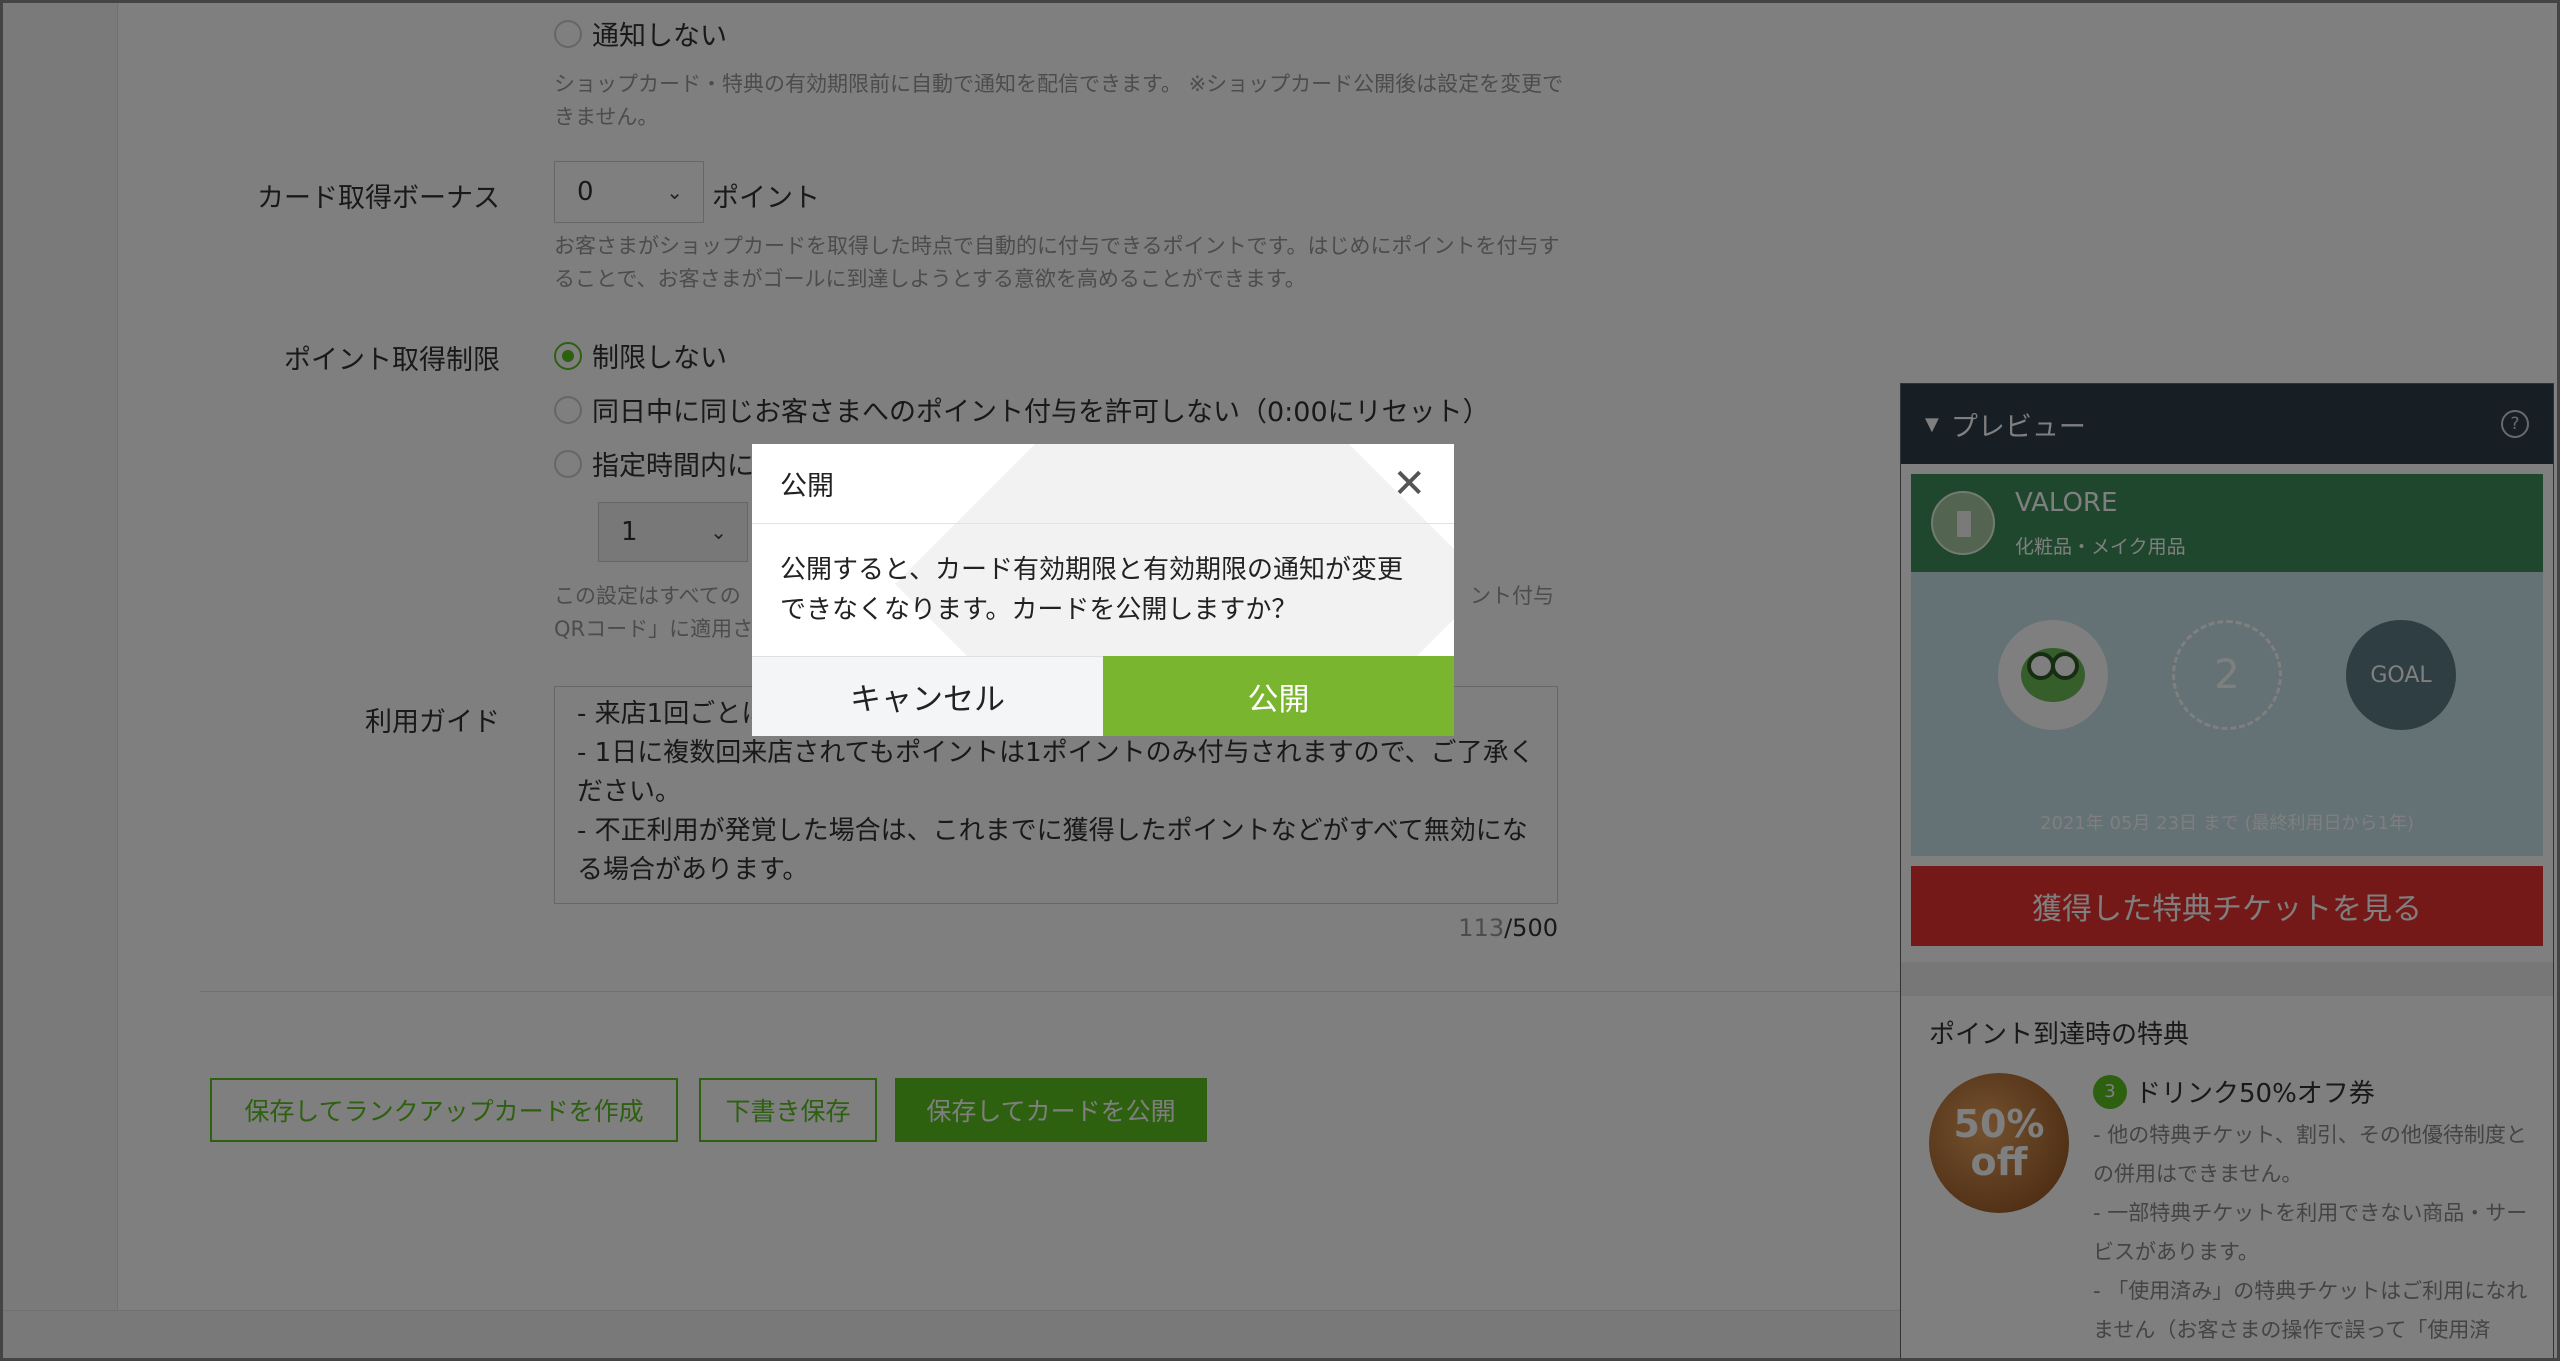  What do you see at coordinates (1278, 696) in the screenshot?
I see `publish-button: 公開` at bounding box center [1278, 696].